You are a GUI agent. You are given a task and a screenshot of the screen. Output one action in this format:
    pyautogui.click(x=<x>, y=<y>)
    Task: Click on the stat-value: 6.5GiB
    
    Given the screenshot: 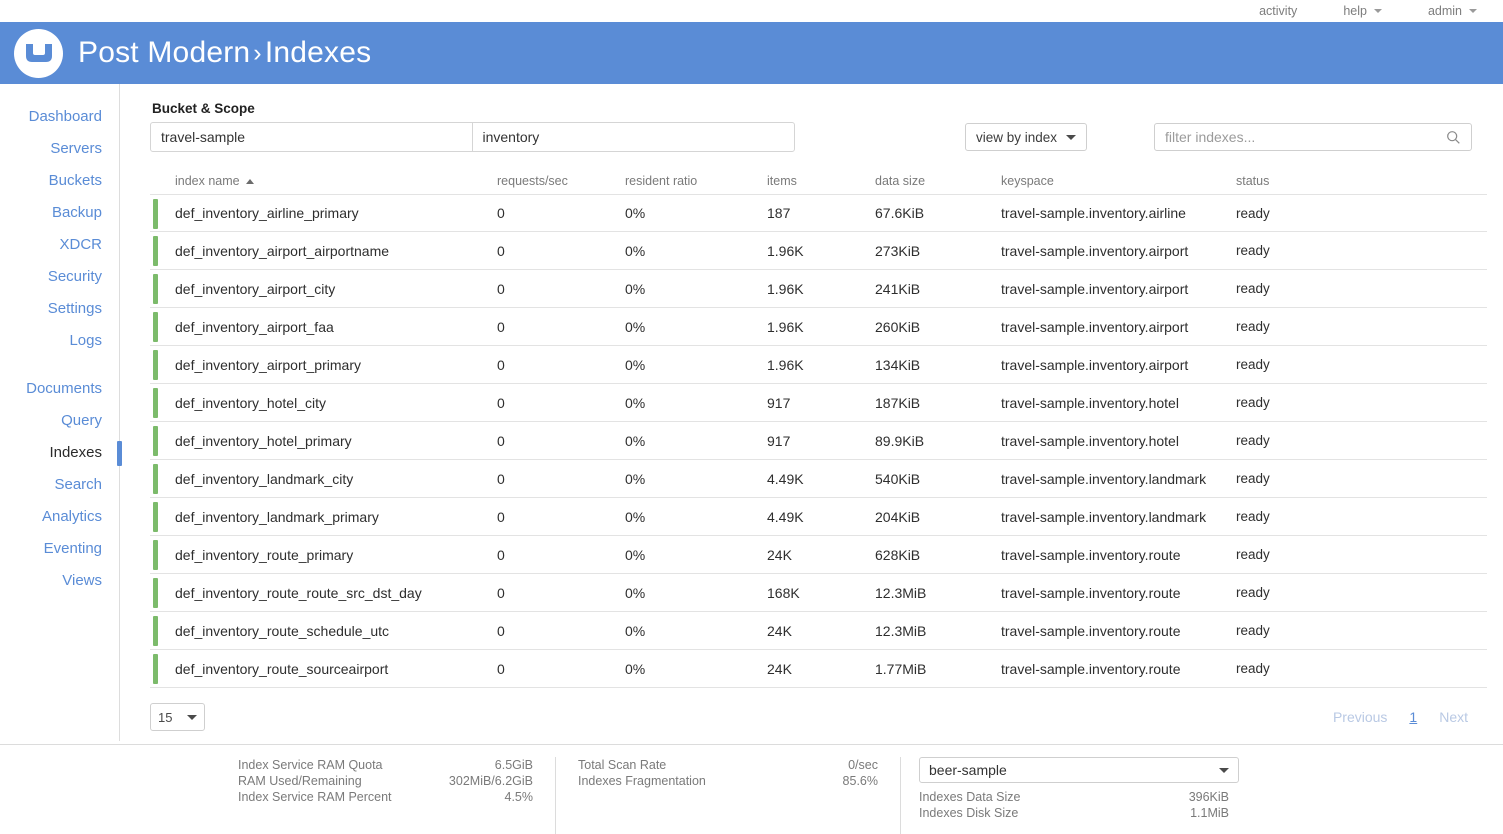 What is the action you would take?
    pyautogui.click(x=513, y=765)
    